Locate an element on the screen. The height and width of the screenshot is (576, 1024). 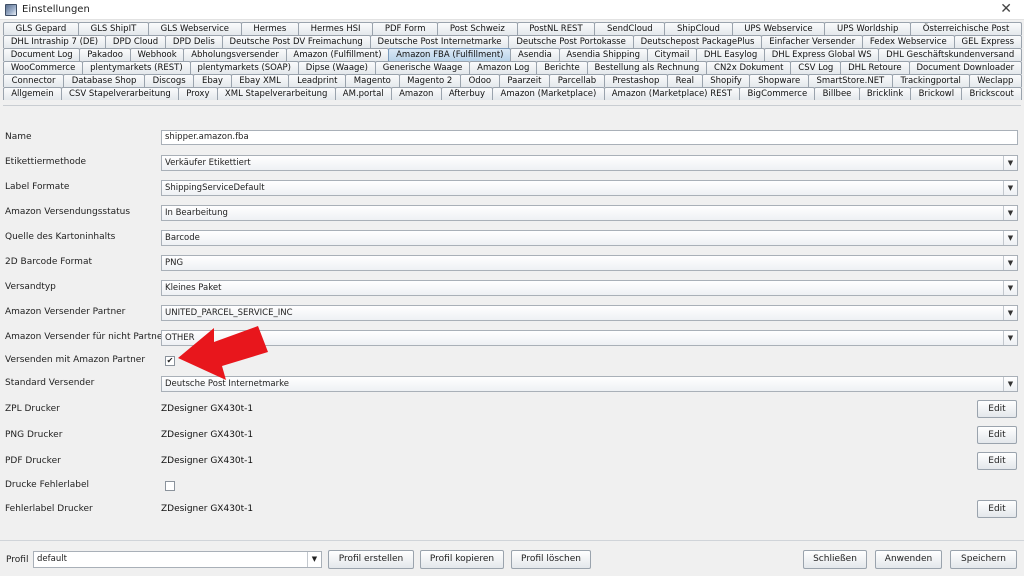
tab-smartstore-net: SmartStore.NET is located at coordinates (850, 80).